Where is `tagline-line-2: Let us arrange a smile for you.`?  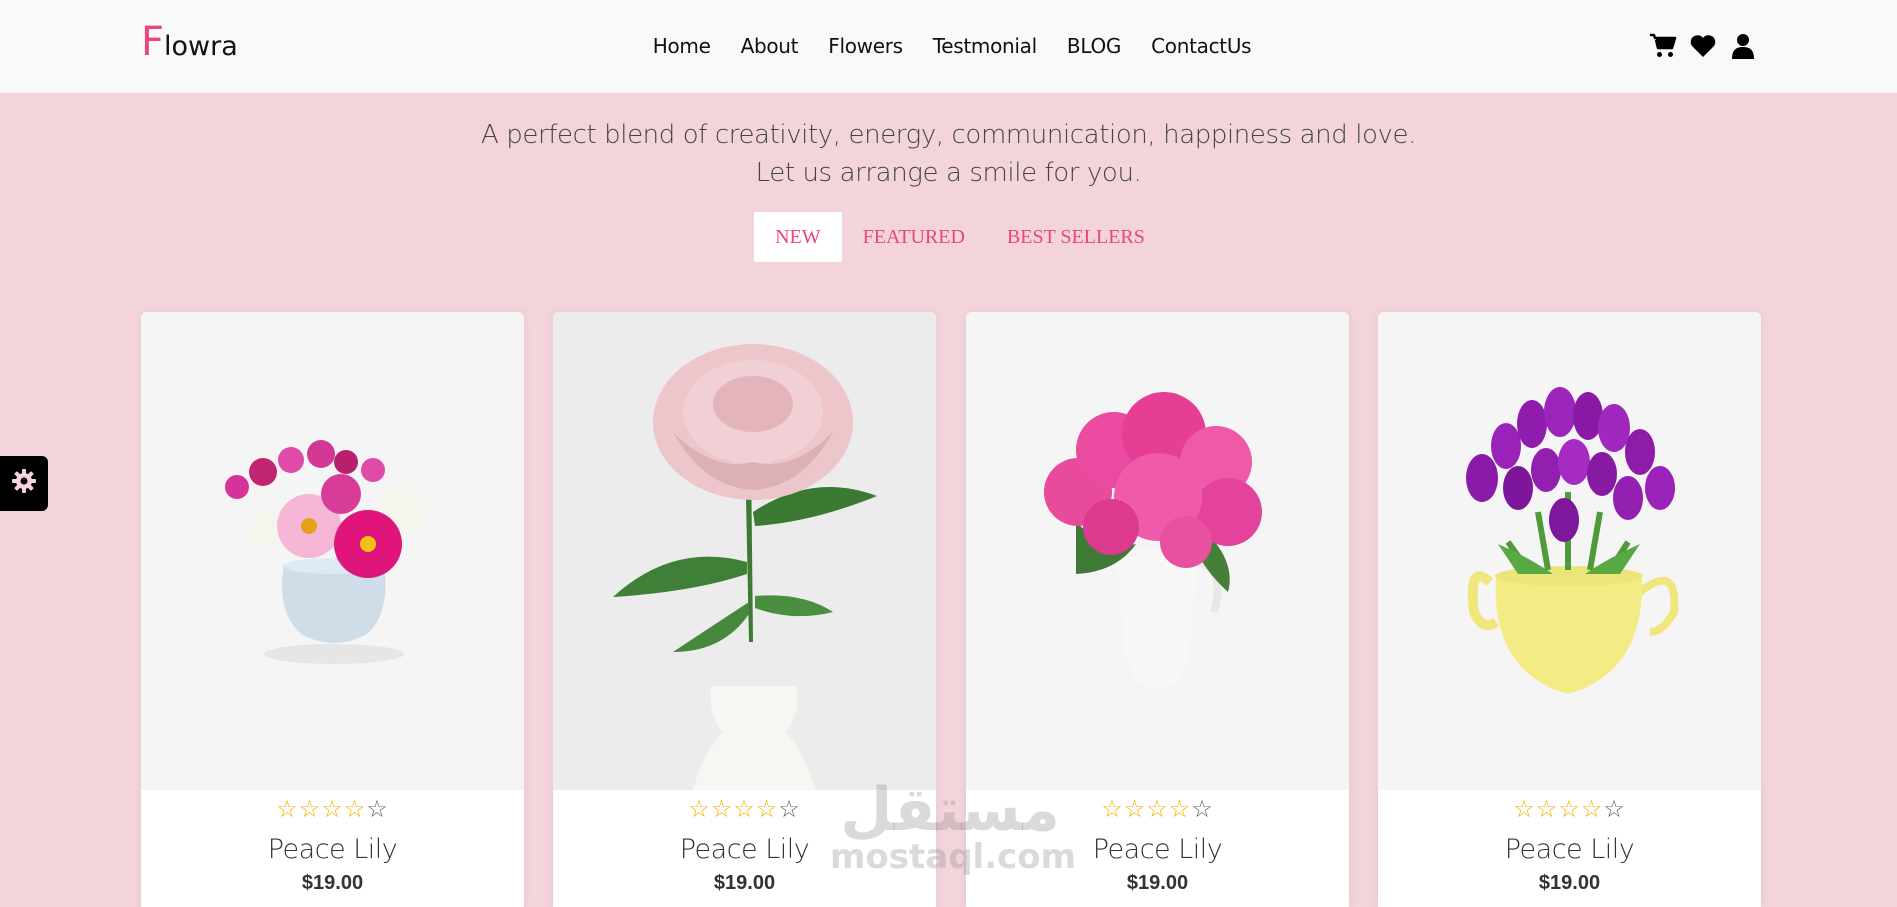 tagline-line-2: Let us arrange a smile for you. is located at coordinates (948, 173).